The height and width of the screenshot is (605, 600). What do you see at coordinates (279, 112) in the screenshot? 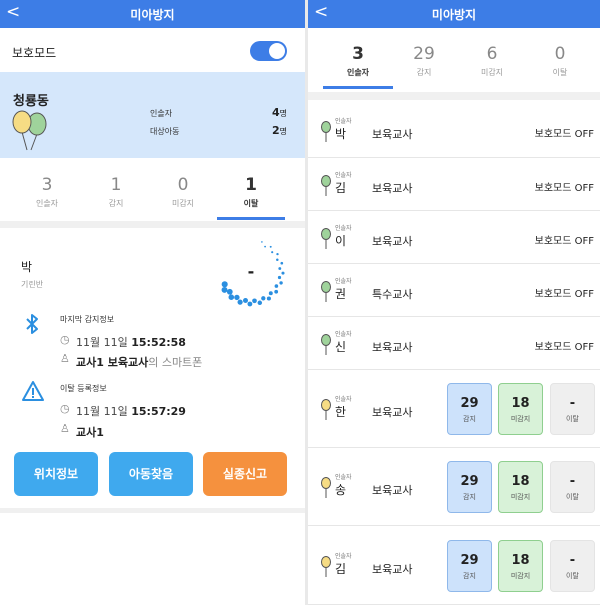
I see `zone-row-value-0: 4명` at bounding box center [279, 112].